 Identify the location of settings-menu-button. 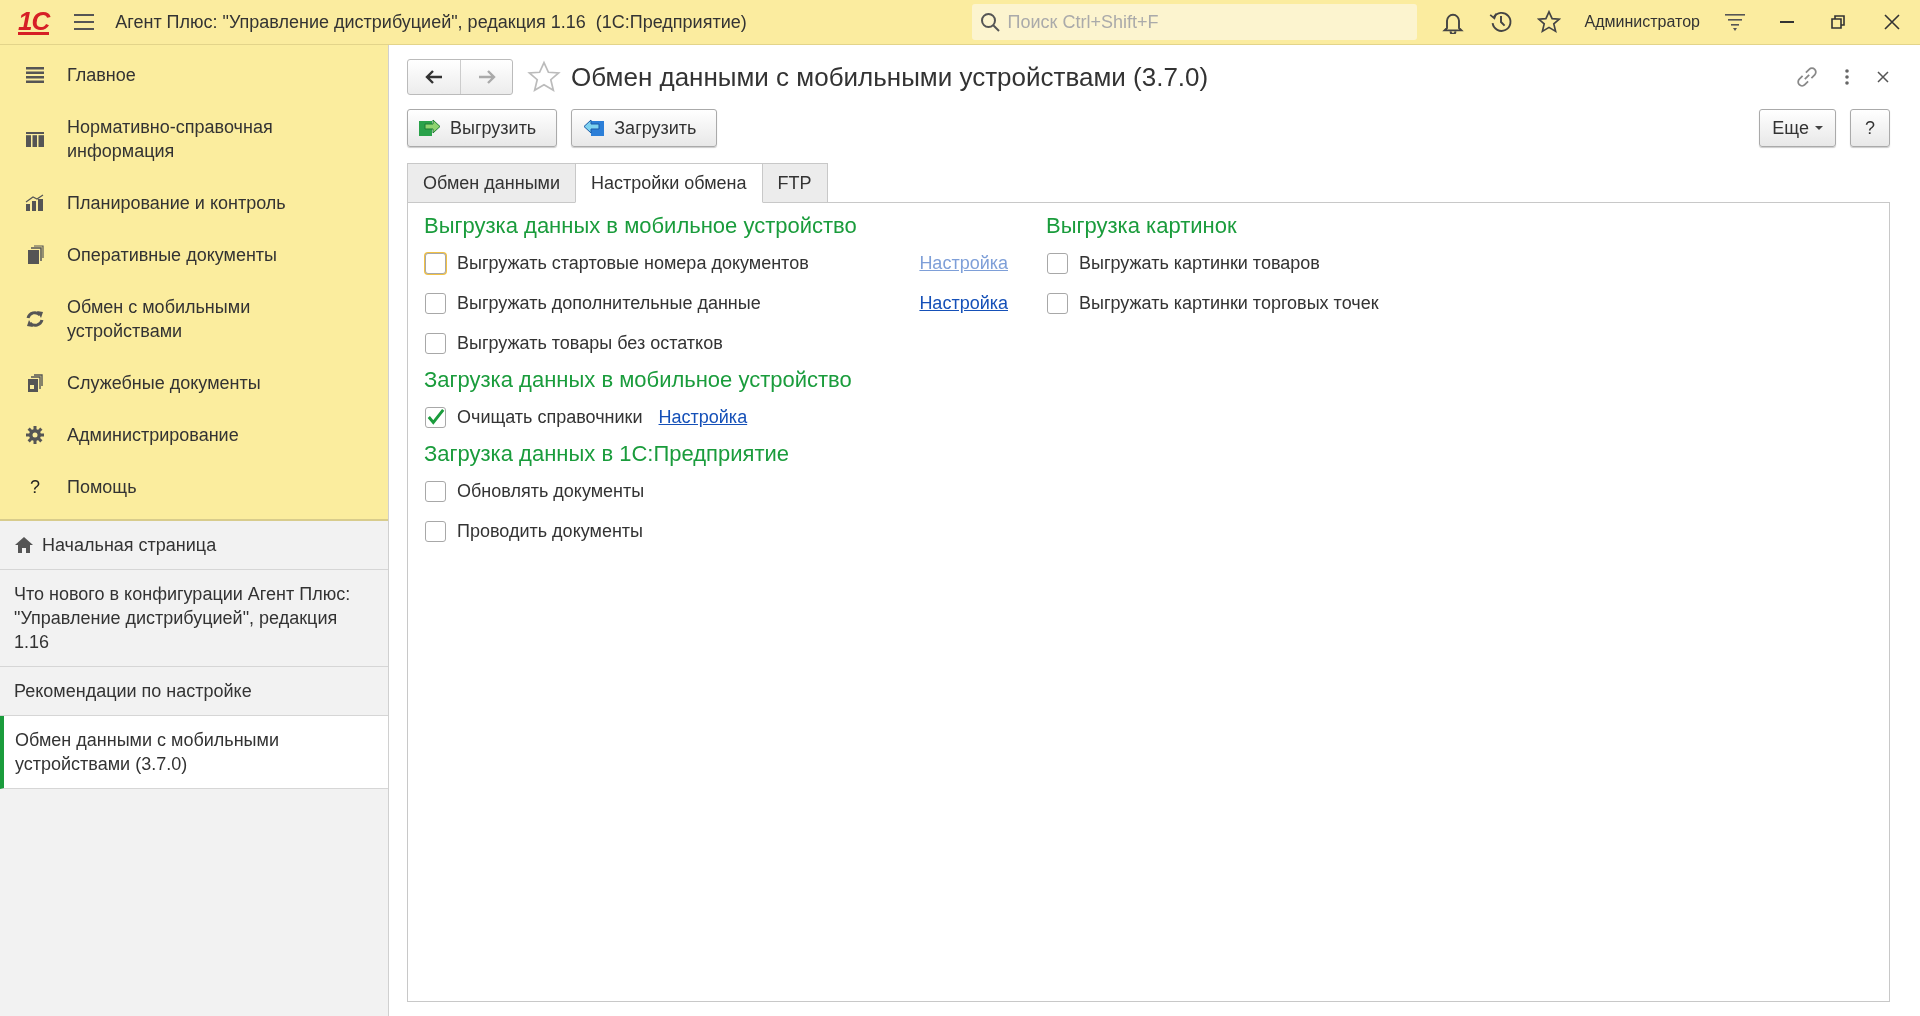
(1735, 22).